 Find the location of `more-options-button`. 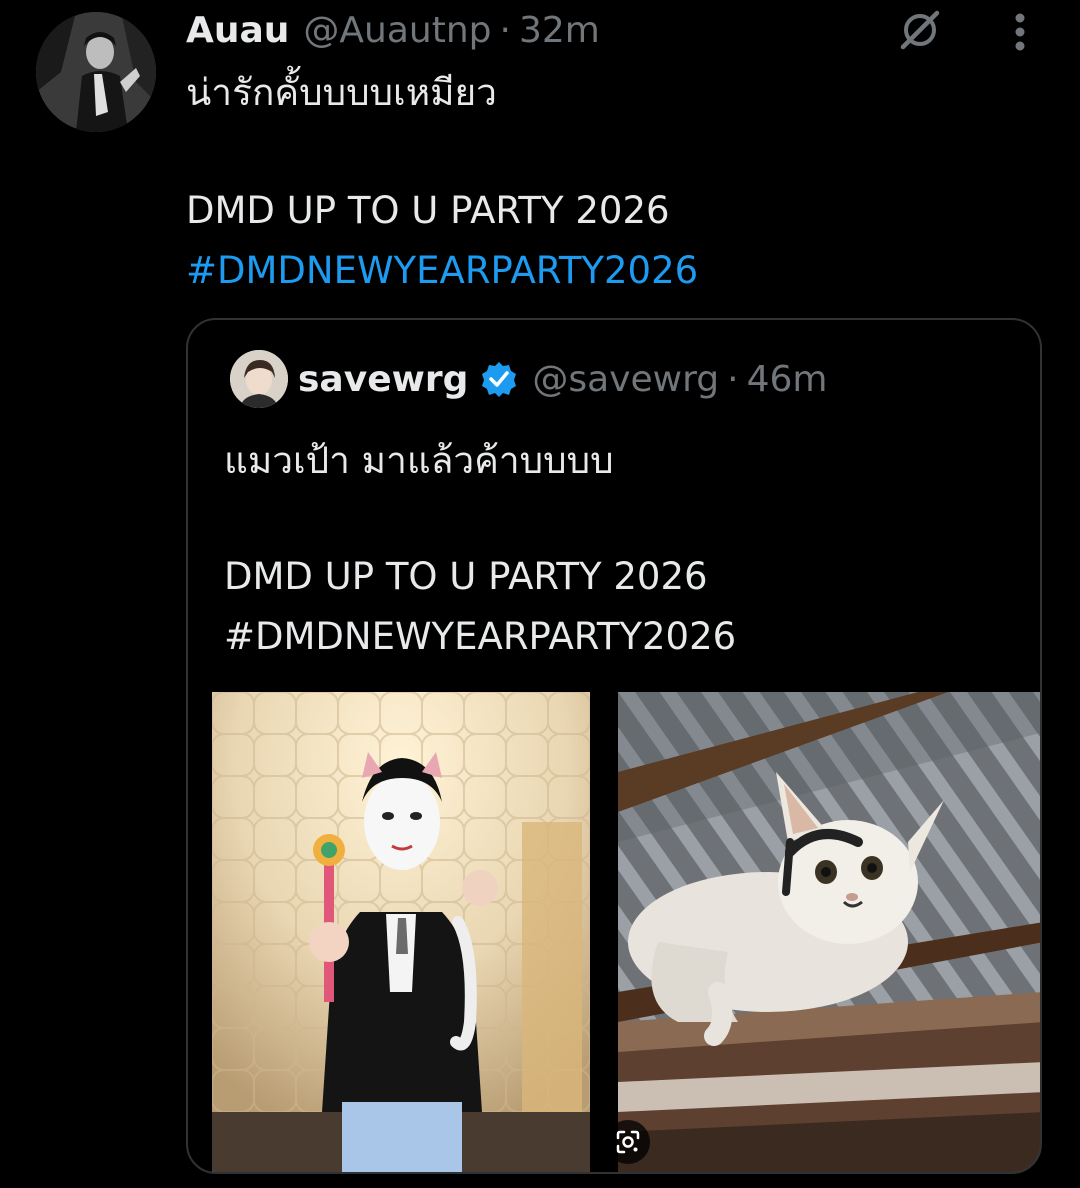

more-options-button is located at coordinates (1020, 32).